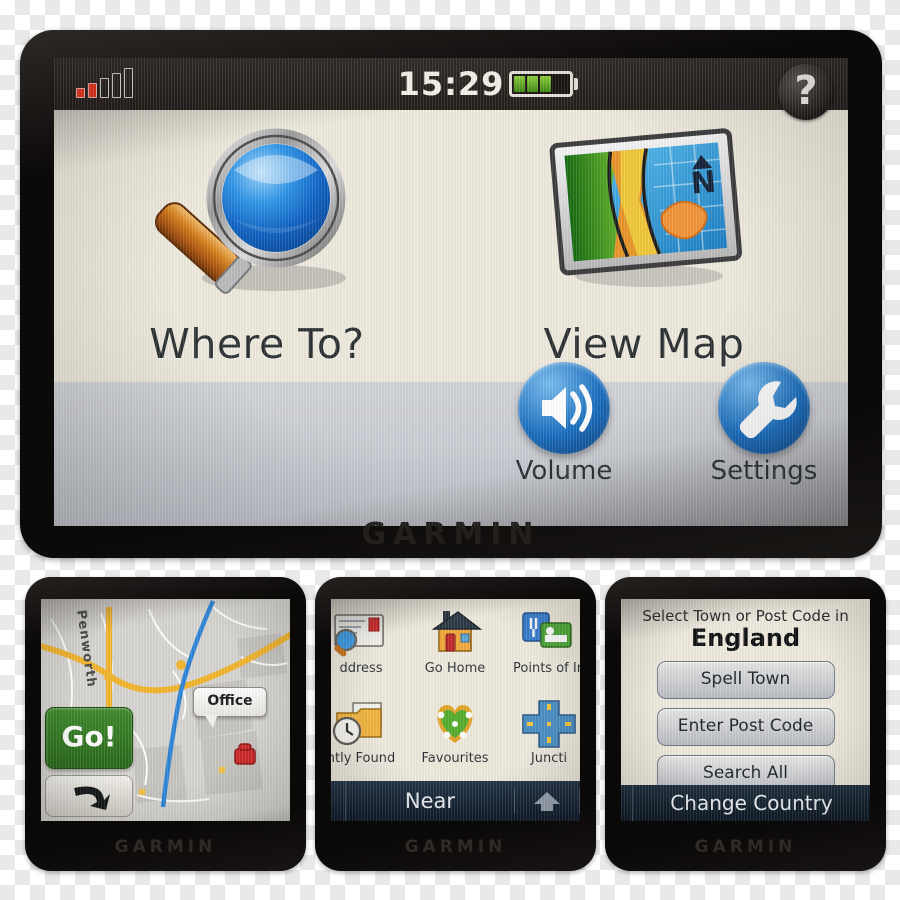 Image resolution: width=900 pixels, height=900 pixels. I want to click on garmin-brand-main: GARMIN, so click(451, 534).